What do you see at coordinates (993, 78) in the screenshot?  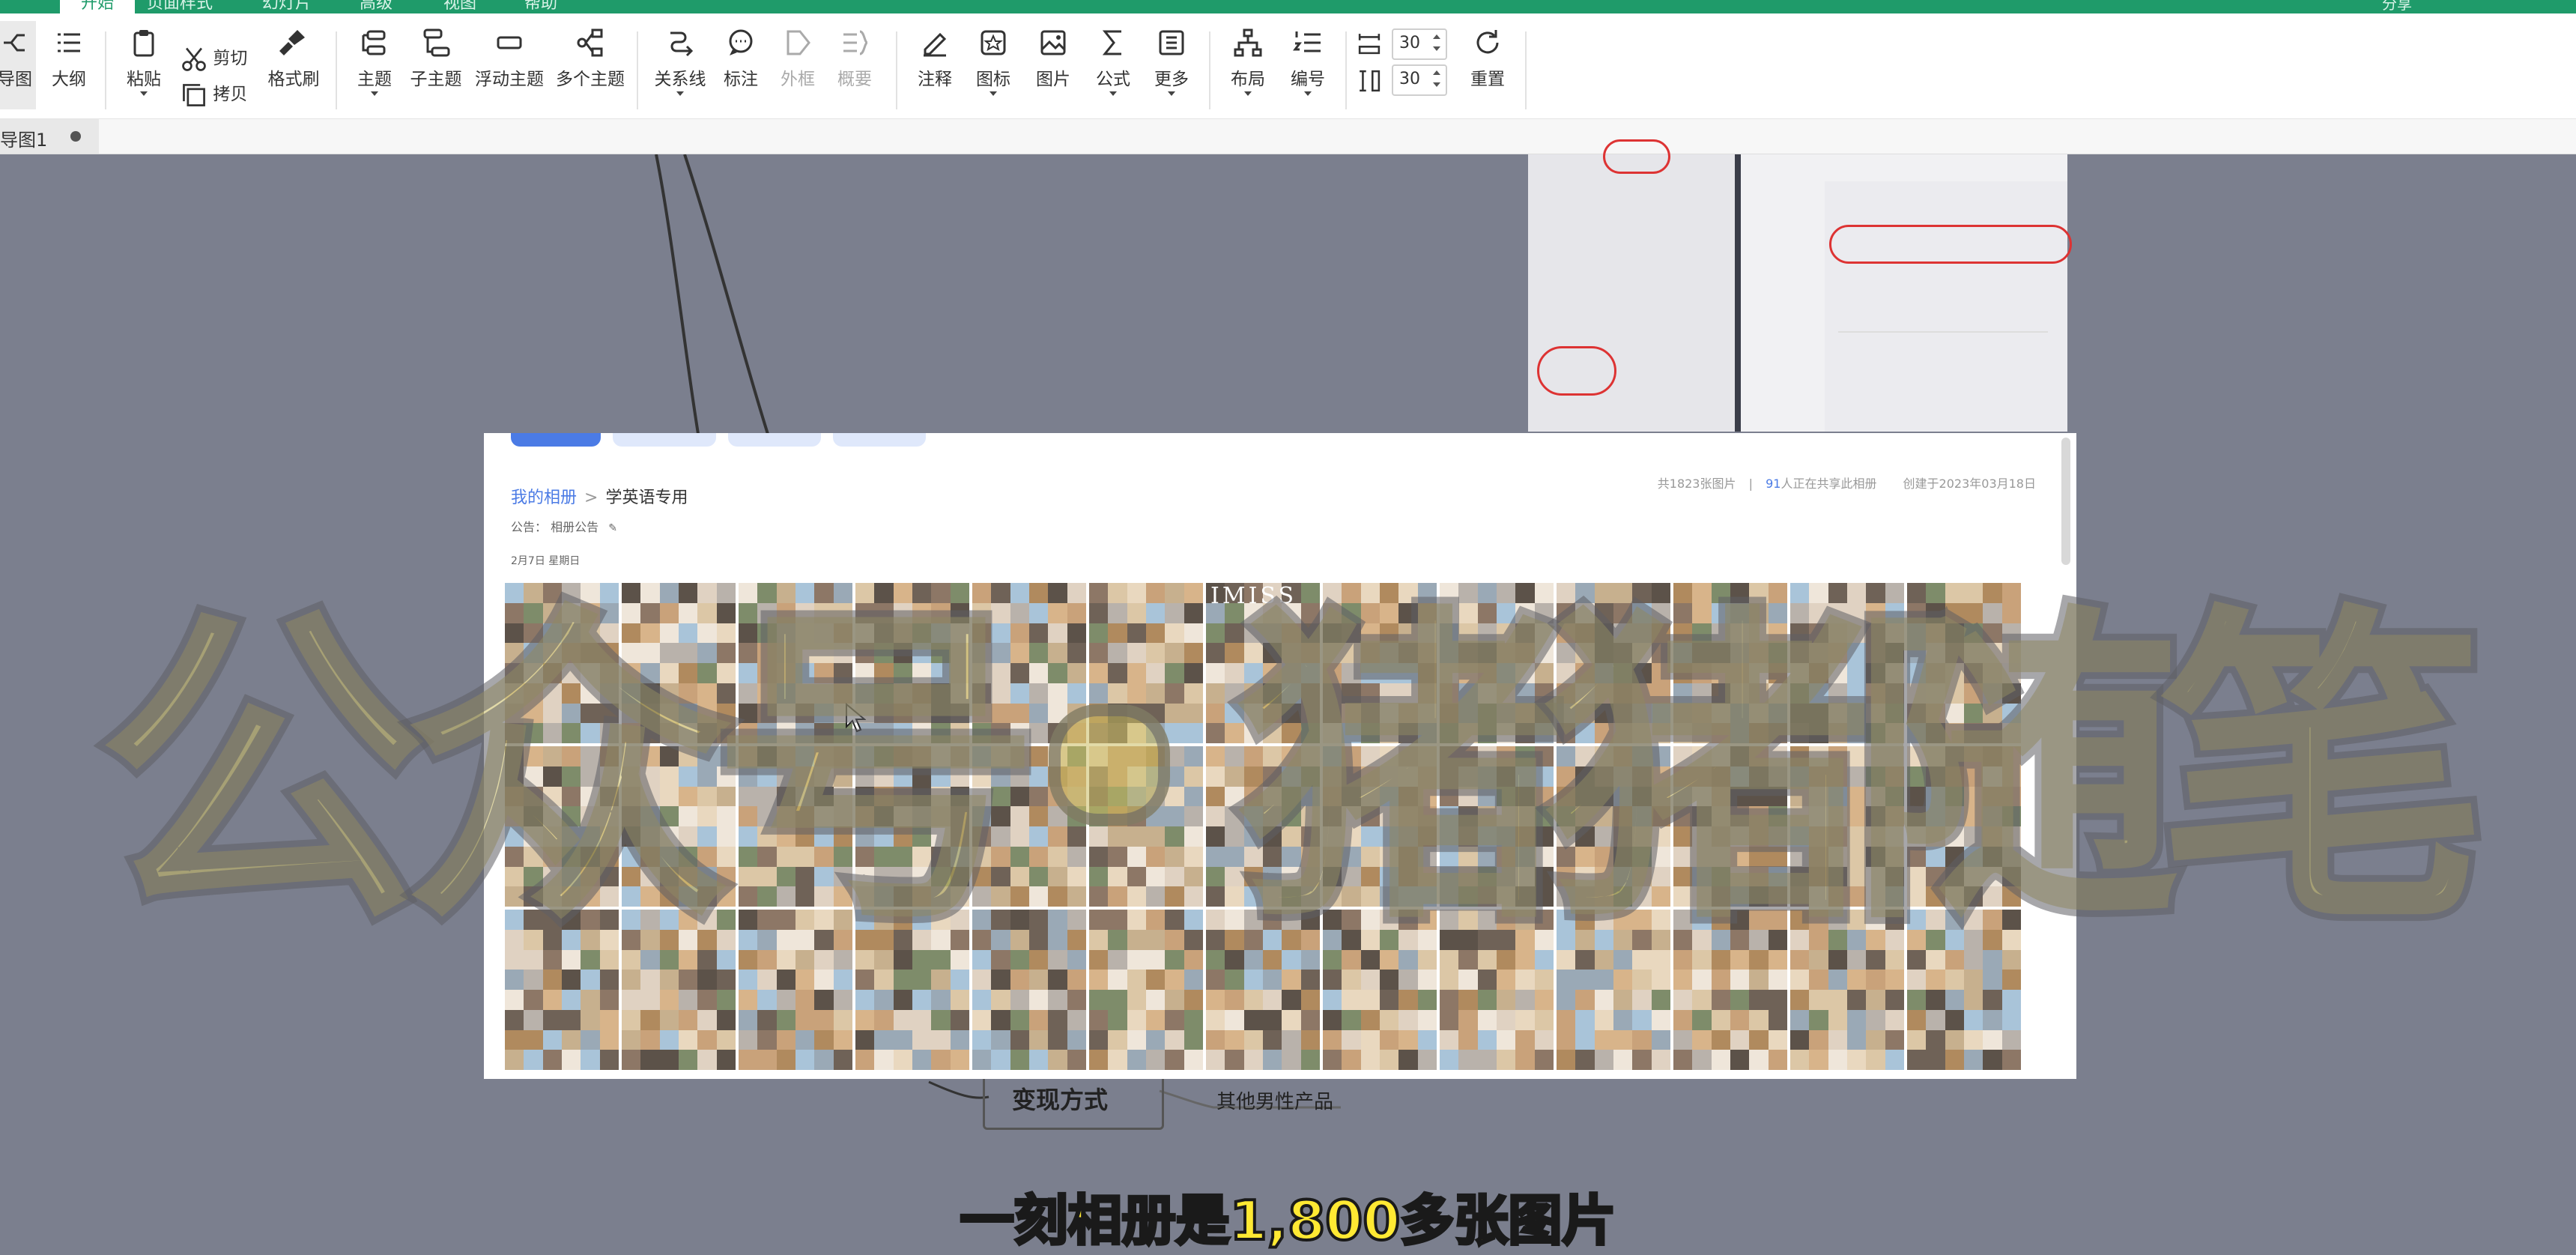 I see `icon-label: 图标` at bounding box center [993, 78].